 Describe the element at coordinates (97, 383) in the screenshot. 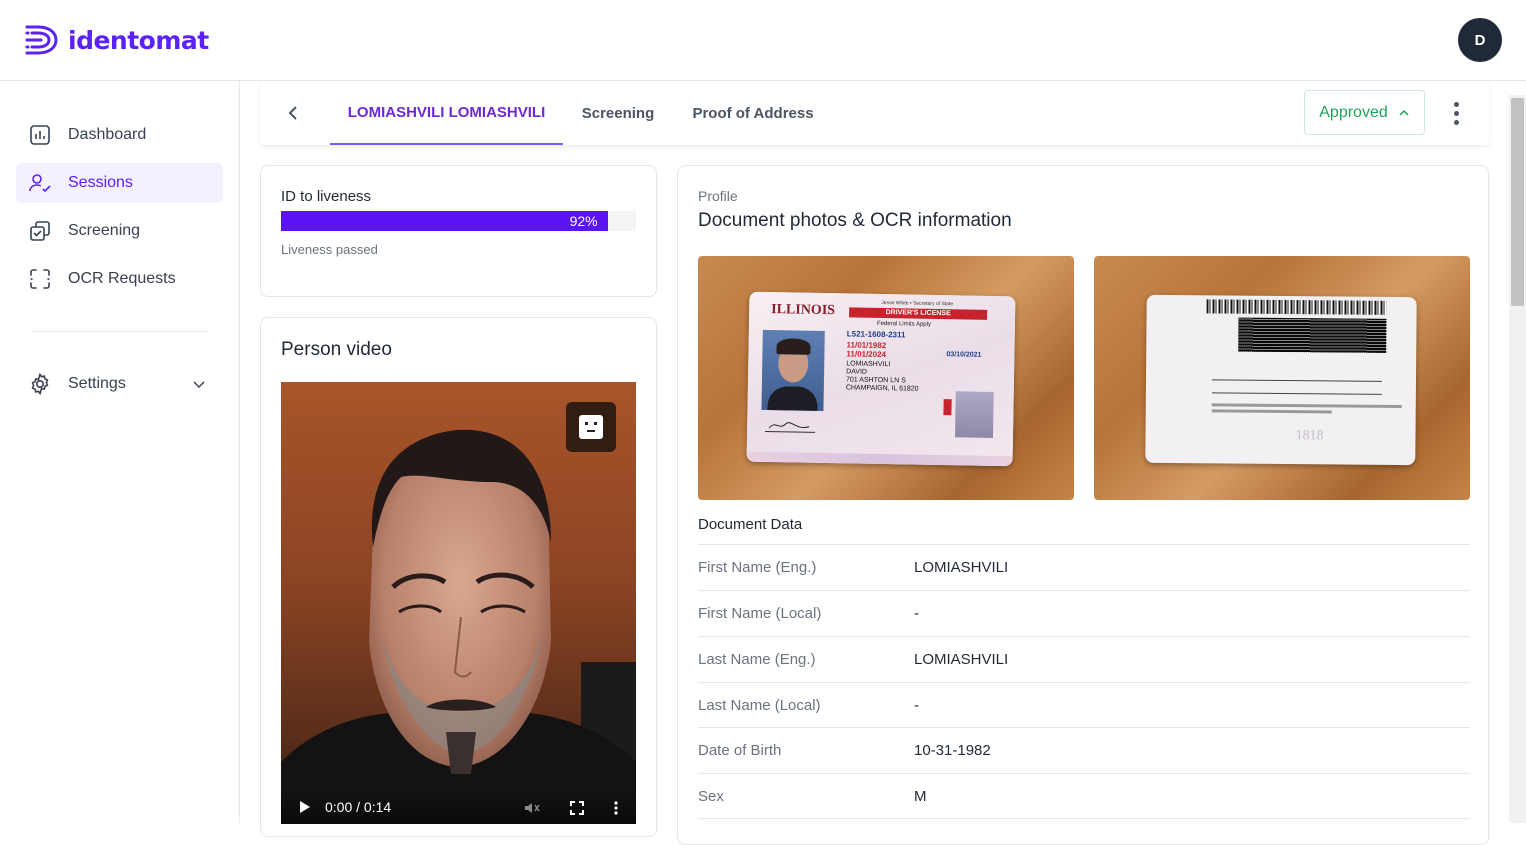

I see `sidebar-item-label: Settings` at that location.